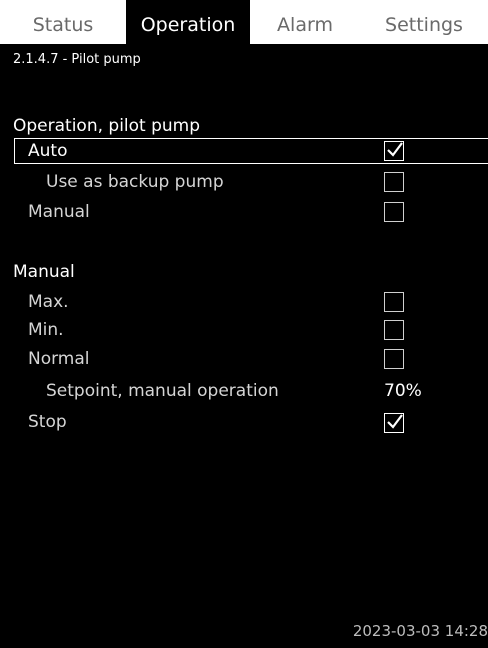  I want to click on manual-checkbox, so click(394, 212).